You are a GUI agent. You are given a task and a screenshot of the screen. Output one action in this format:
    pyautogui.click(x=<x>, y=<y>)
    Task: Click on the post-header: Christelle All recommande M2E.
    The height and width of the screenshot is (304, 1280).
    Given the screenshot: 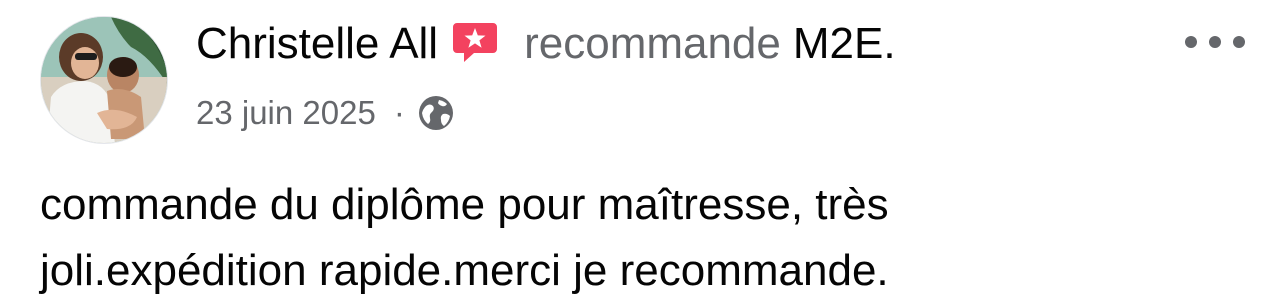 What is the action you would take?
    pyautogui.click(x=546, y=44)
    